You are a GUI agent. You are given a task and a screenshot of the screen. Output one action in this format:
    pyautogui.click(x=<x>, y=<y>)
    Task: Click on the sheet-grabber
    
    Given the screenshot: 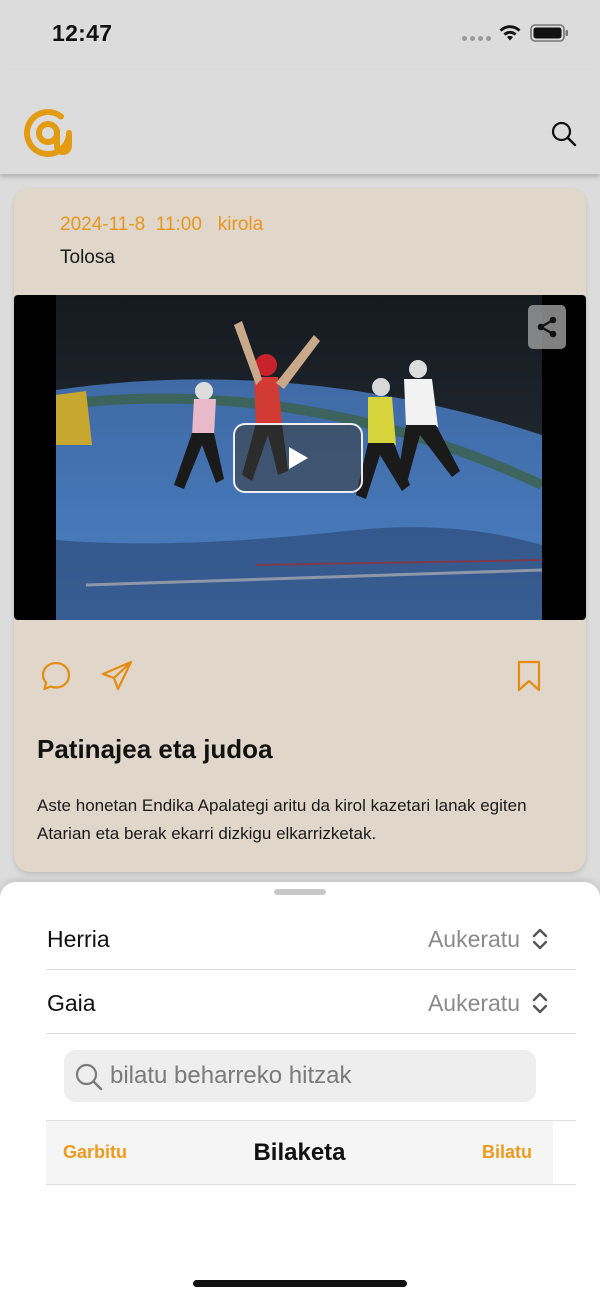 What is the action you would take?
    pyautogui.click(x=300, y=892)
    